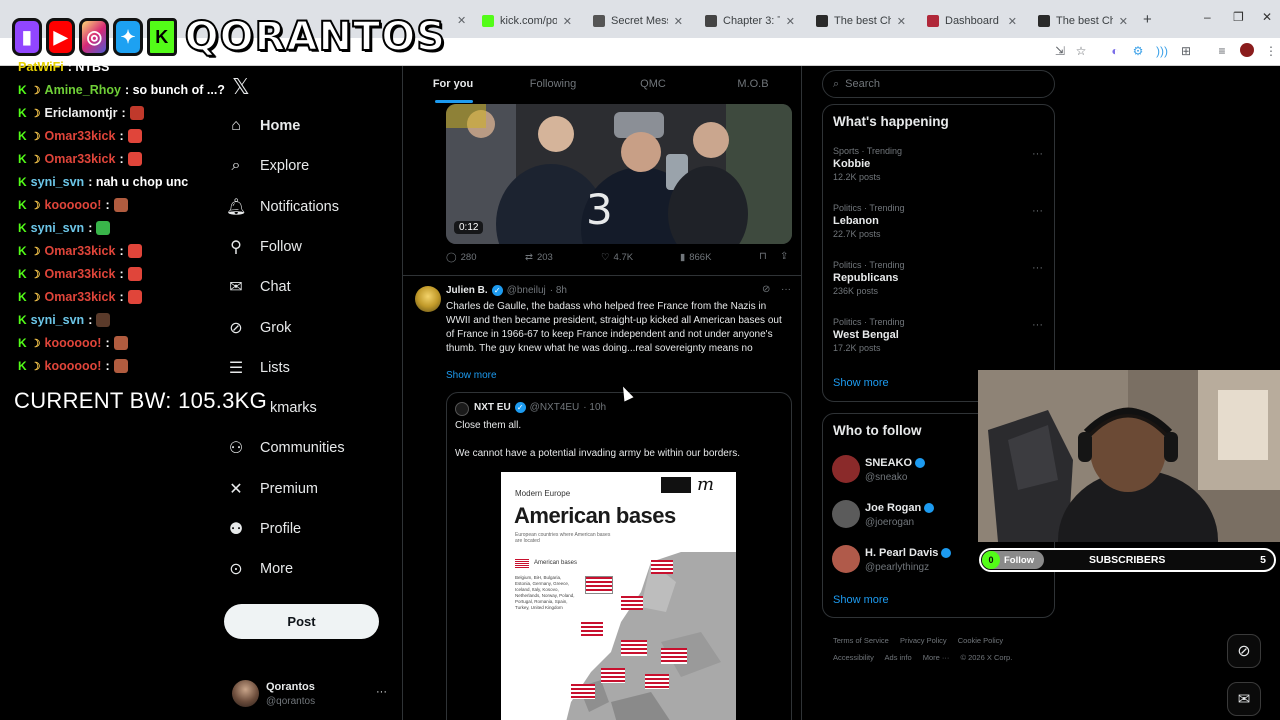 The image size is (1280, 720). I want to click on nav-item-grok: ⊘ Grok, so click(258, 328).